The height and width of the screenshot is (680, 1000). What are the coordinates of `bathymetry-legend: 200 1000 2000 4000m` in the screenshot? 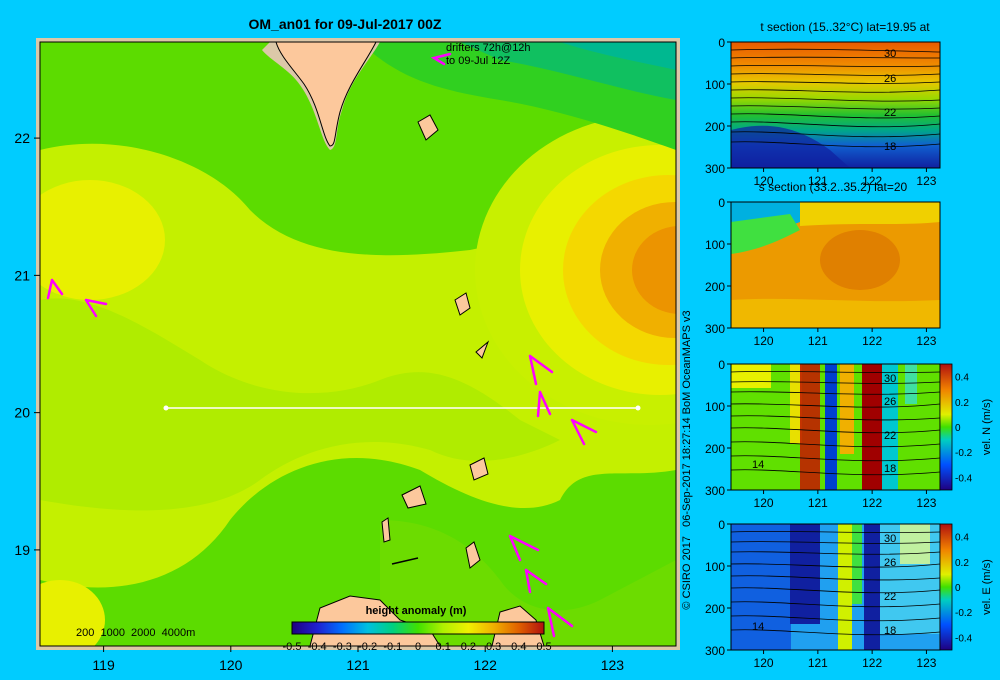 It's located at (135, 633).